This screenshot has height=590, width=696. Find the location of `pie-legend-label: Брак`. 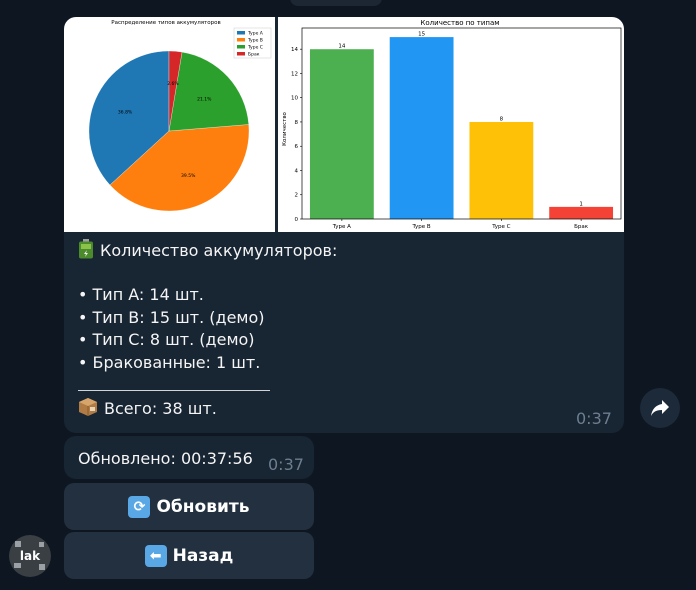

pie-legend-label: Брак is located at coordinates (254, 55).